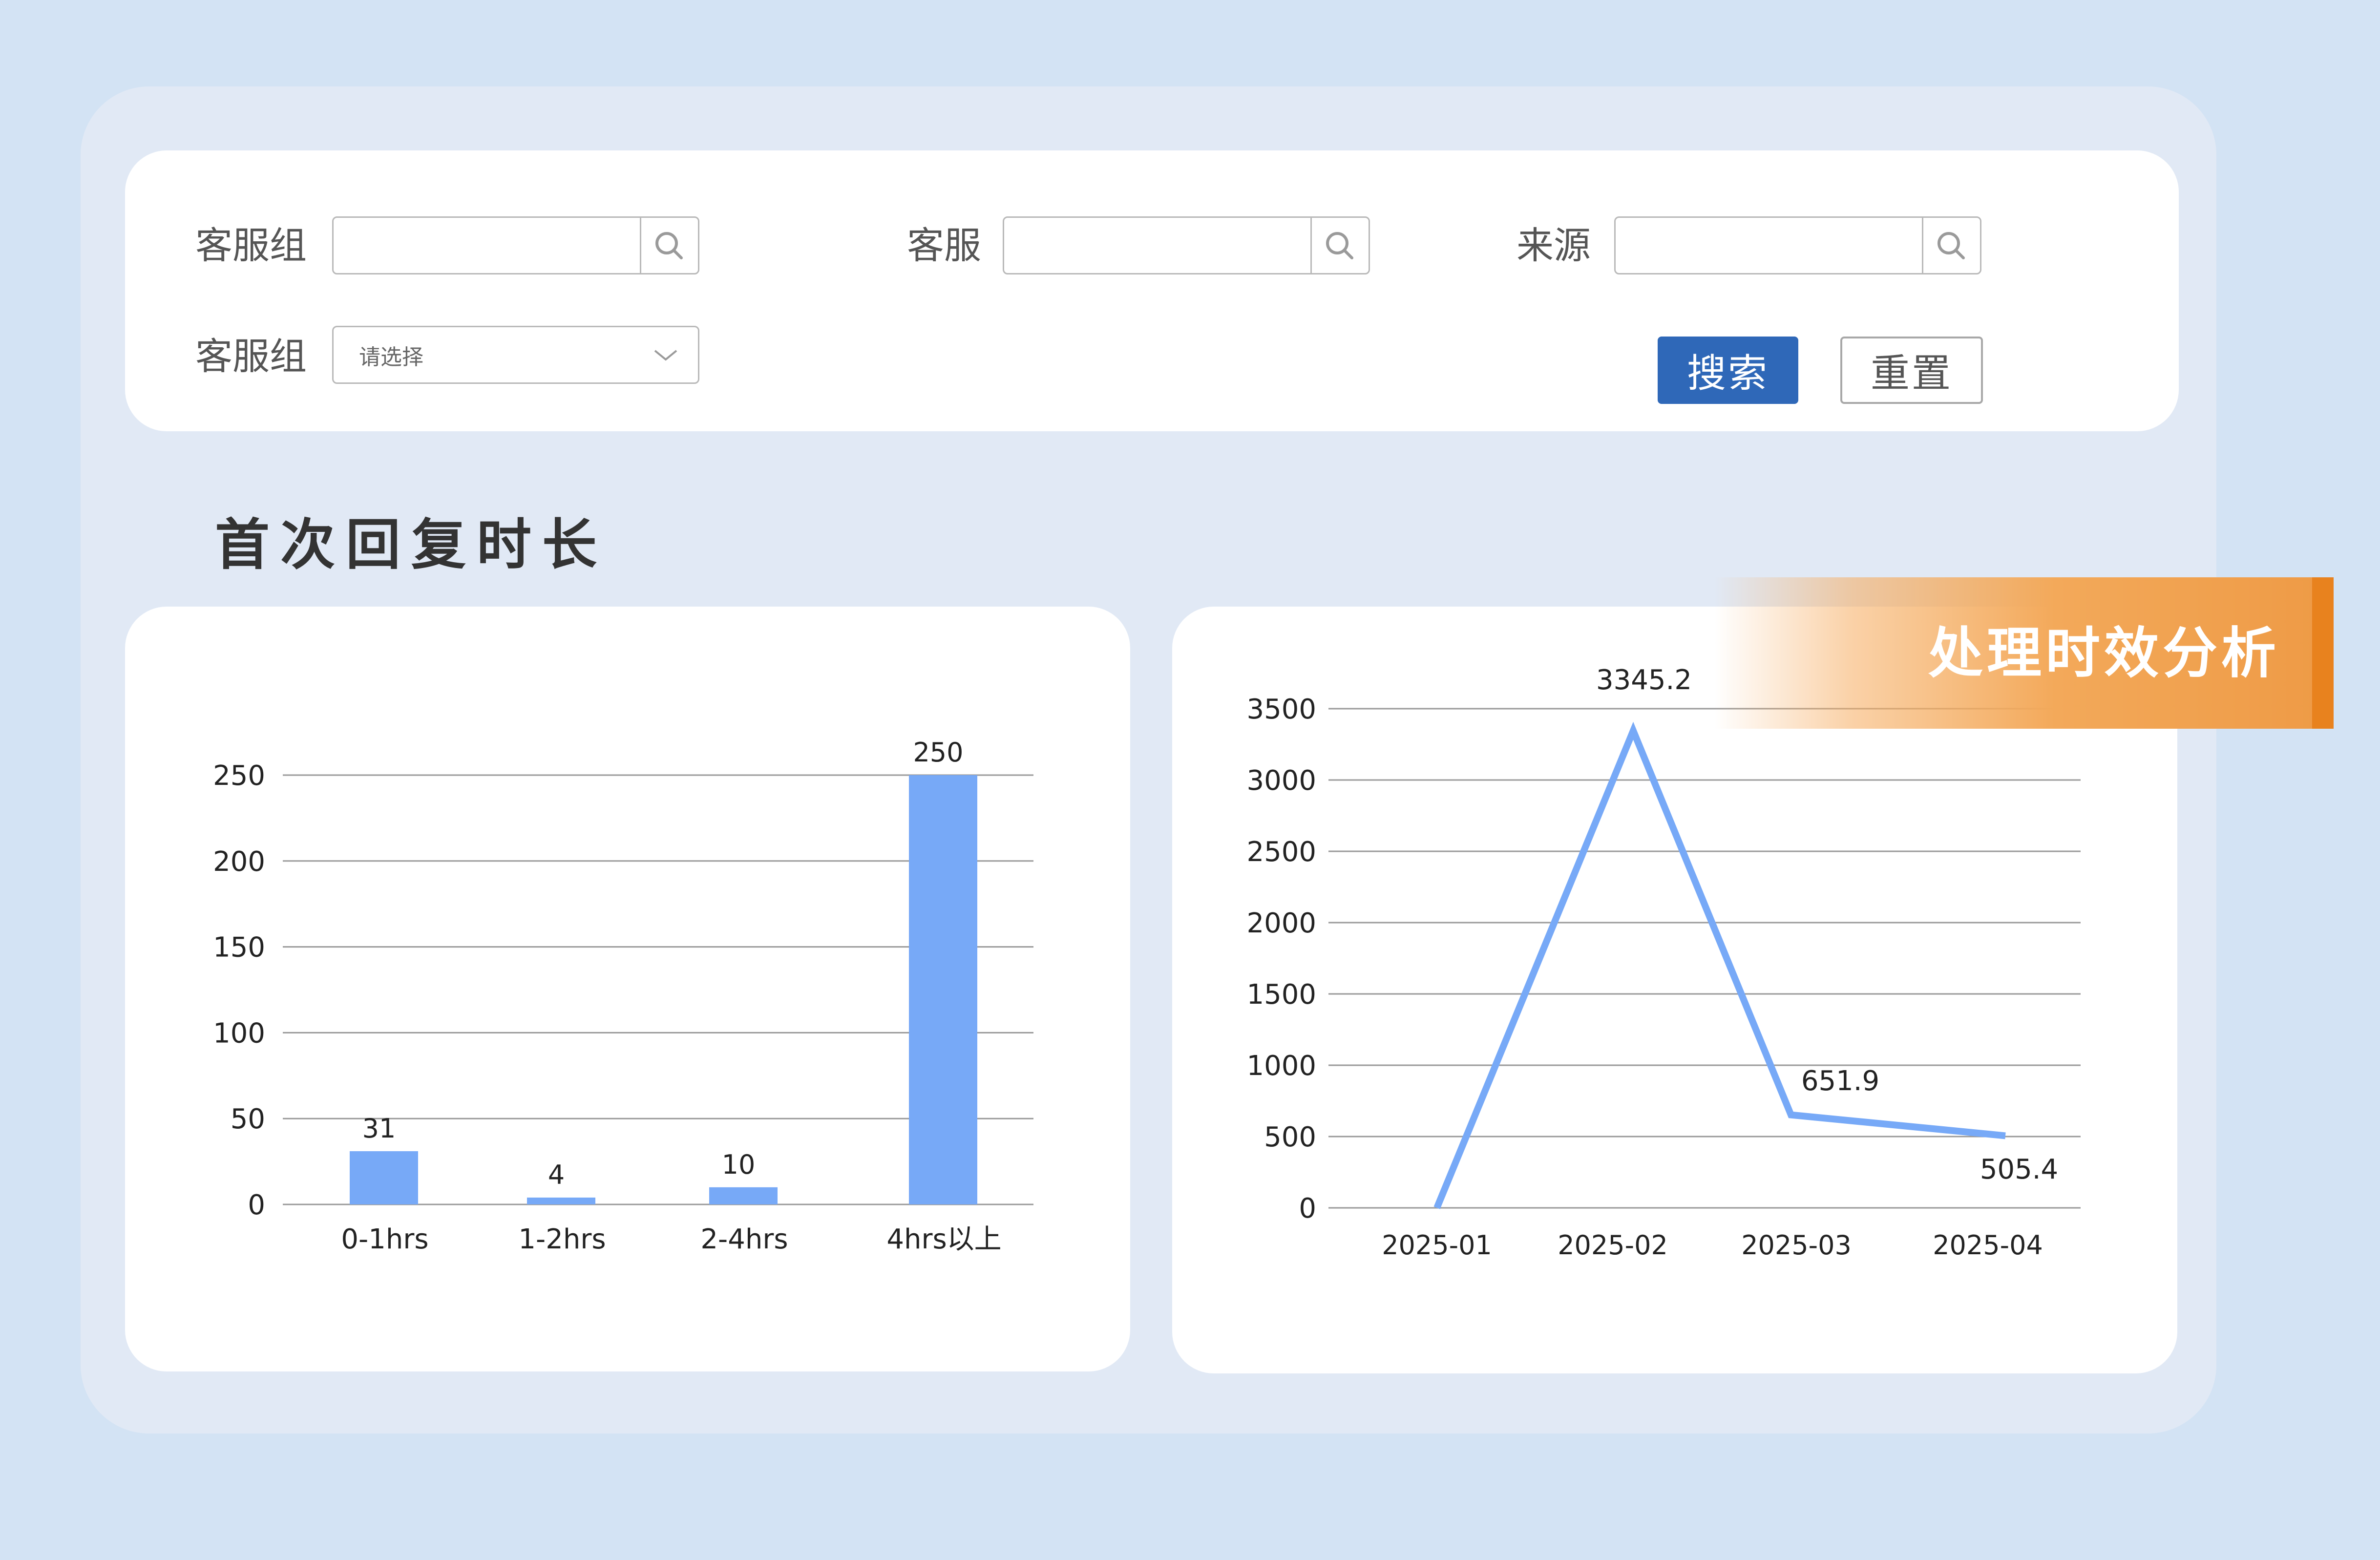 The height and width of the screenshot is (1560, 2380). Describe the element at coordinates (1553, 245) in the screenshot. I see `source-label: 来源` at that location.